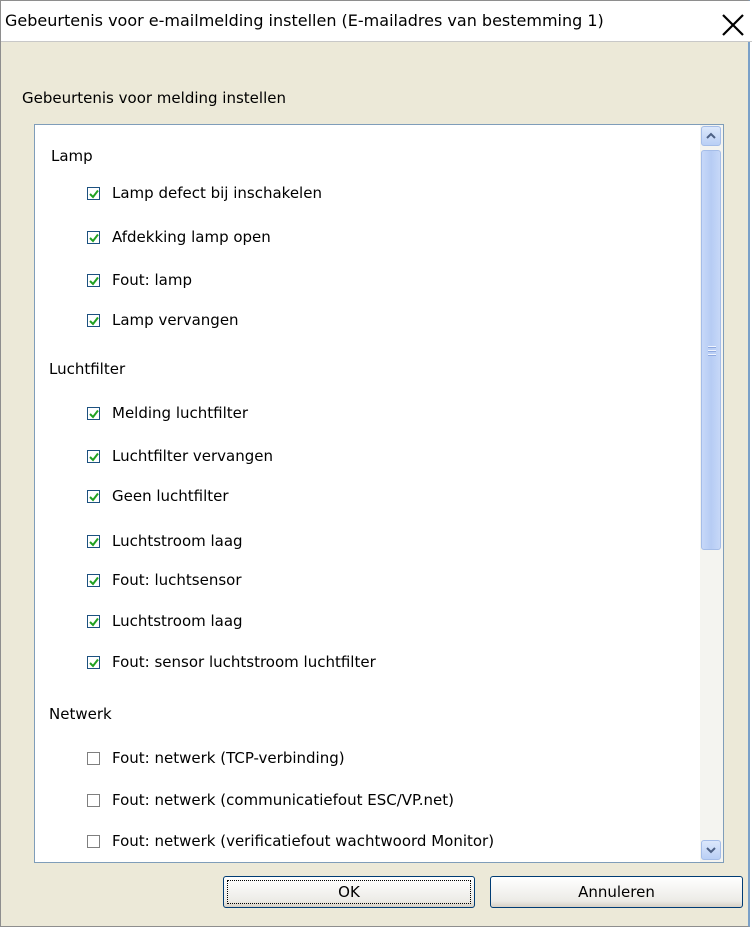  I want to click on grip-icon, so click(712, 352).